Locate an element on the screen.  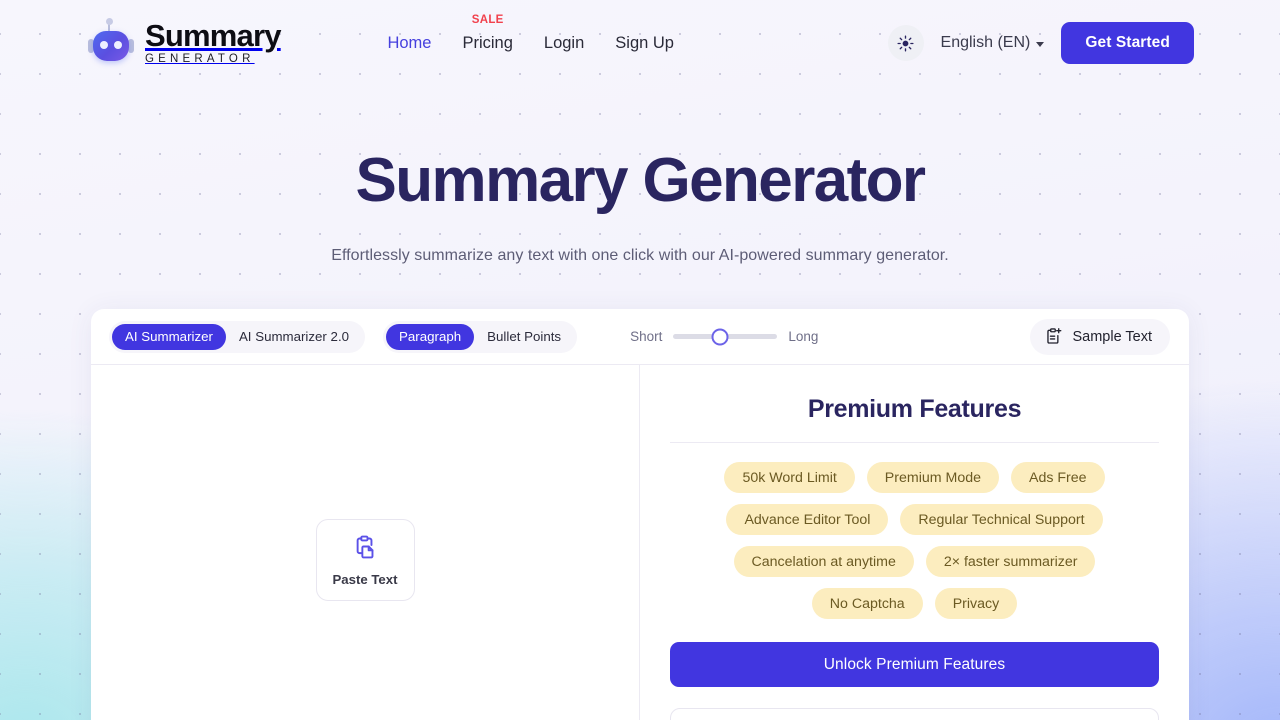
summary-length-control: Short Long is located at coordinates (724, 337).